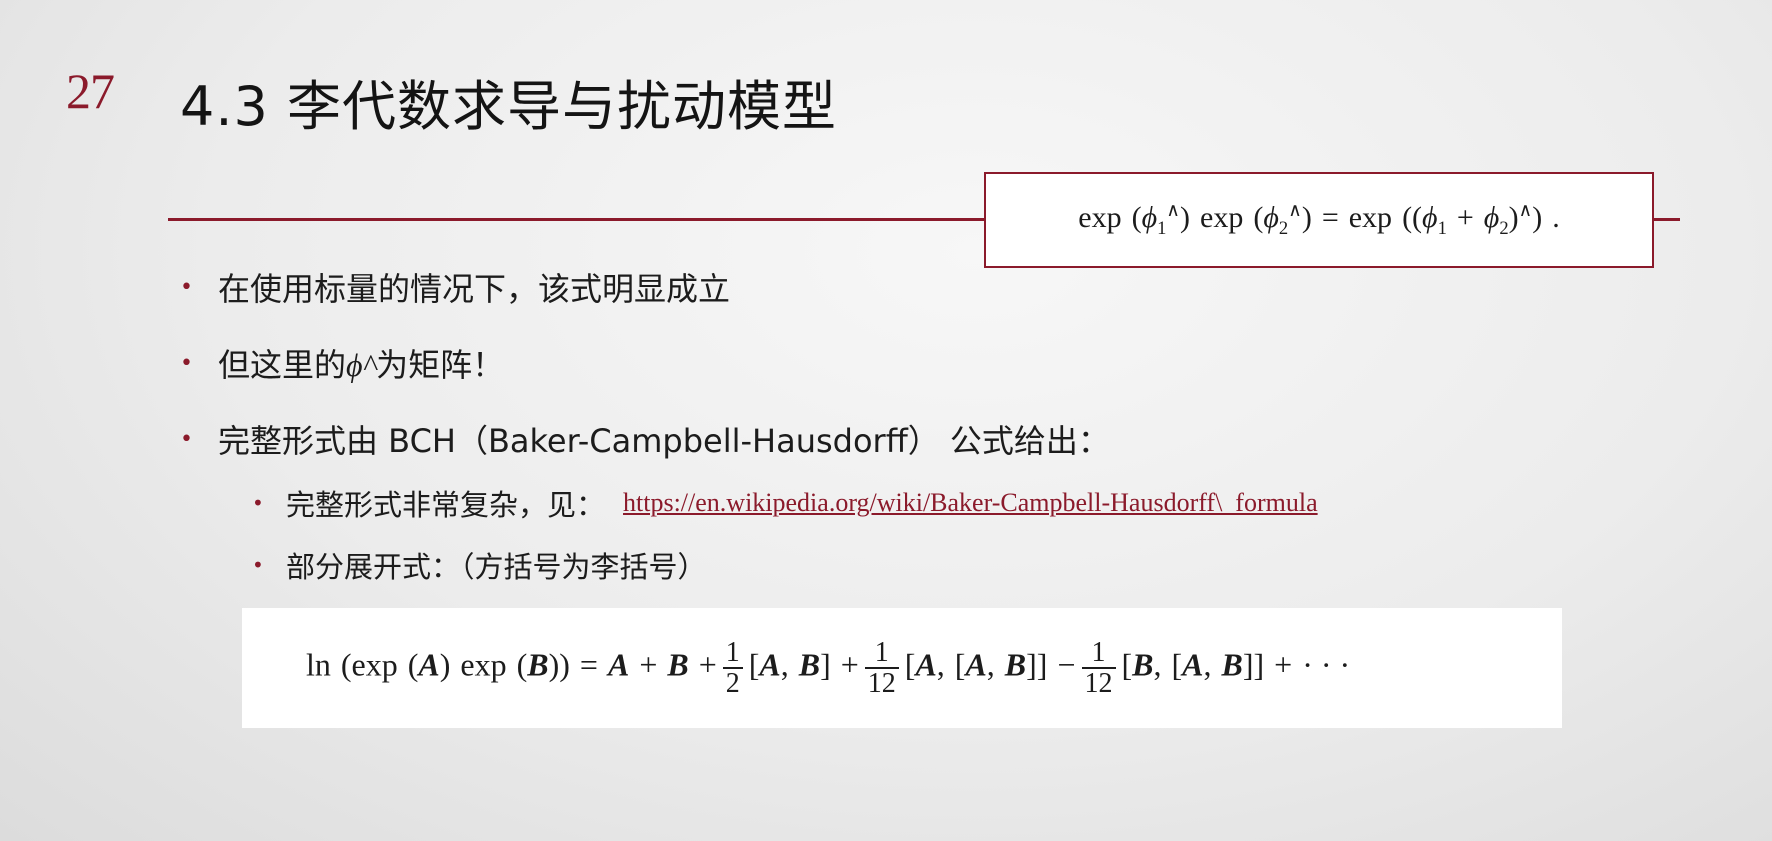 Image resolution: width=1772 pixels, height=841 pixels. What do you see at coordinates (282, 365) in the screenshot?
I see `bullet-prefix: 但这里的` at bounding box center [282, 365].